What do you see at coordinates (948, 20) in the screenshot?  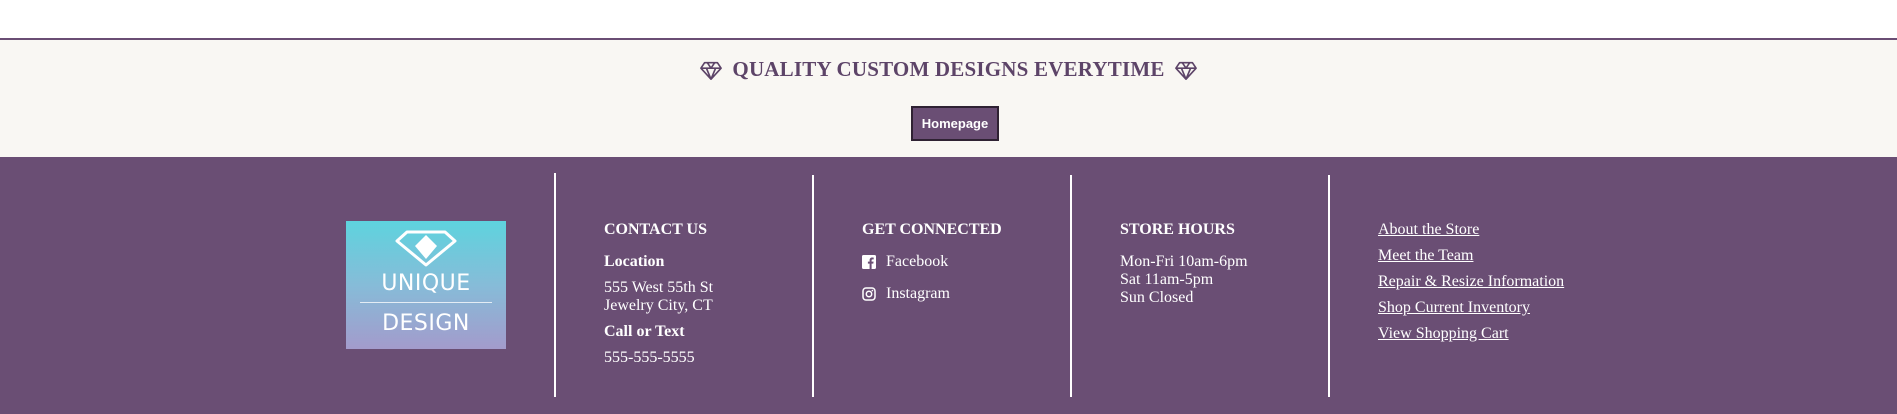 I see `top-strip` at bounding box center [948, 20].